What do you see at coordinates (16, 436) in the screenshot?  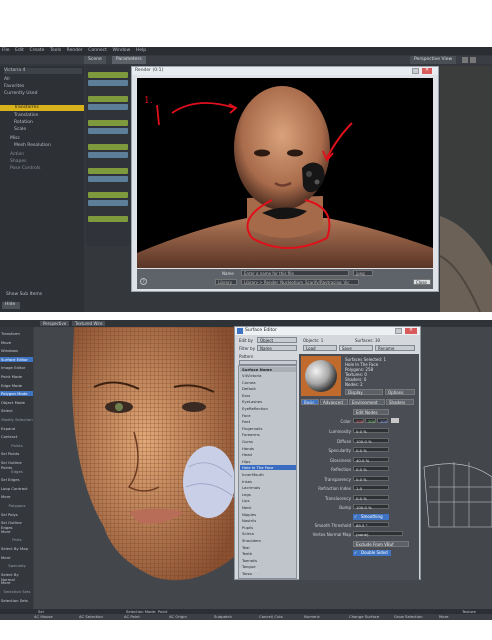 I see `tool-button: Contract` at bounding box center [16, 436].